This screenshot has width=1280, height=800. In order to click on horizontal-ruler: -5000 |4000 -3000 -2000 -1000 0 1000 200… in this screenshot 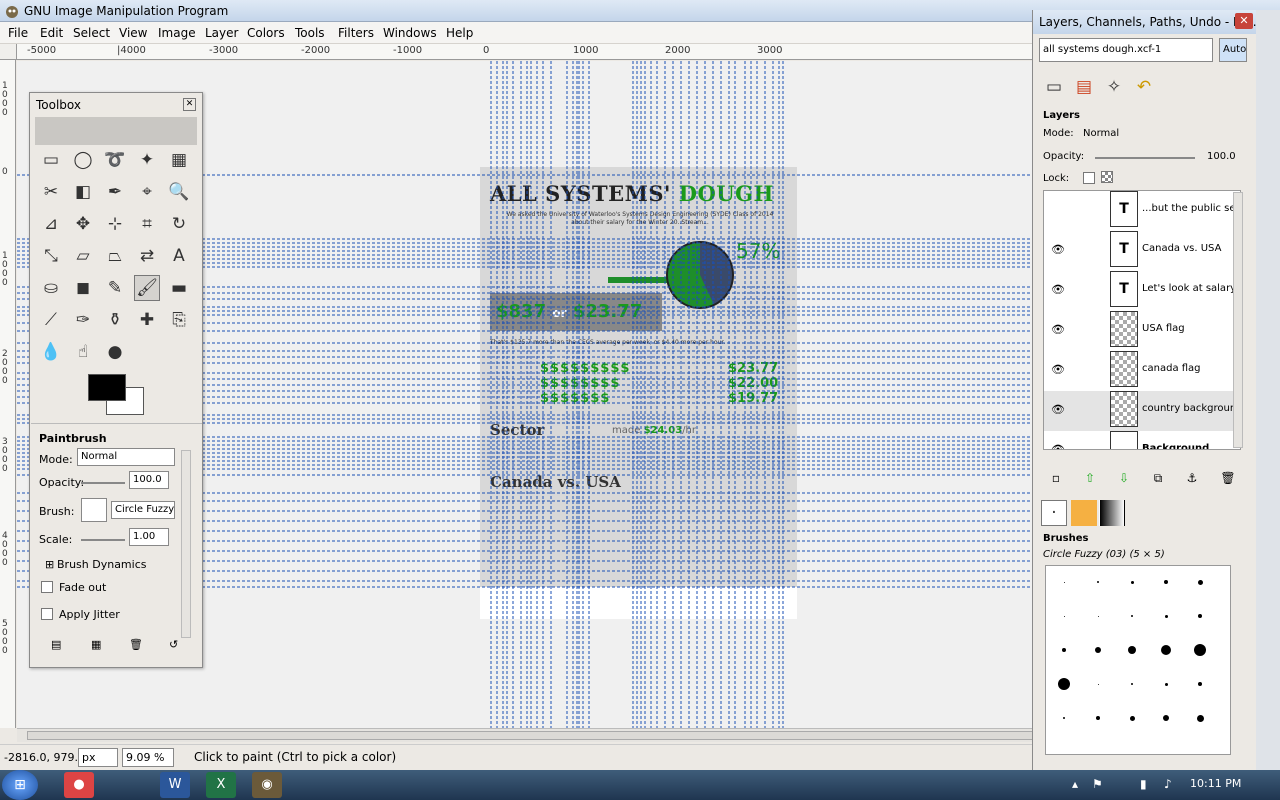, I will do `click(524, 52)`.